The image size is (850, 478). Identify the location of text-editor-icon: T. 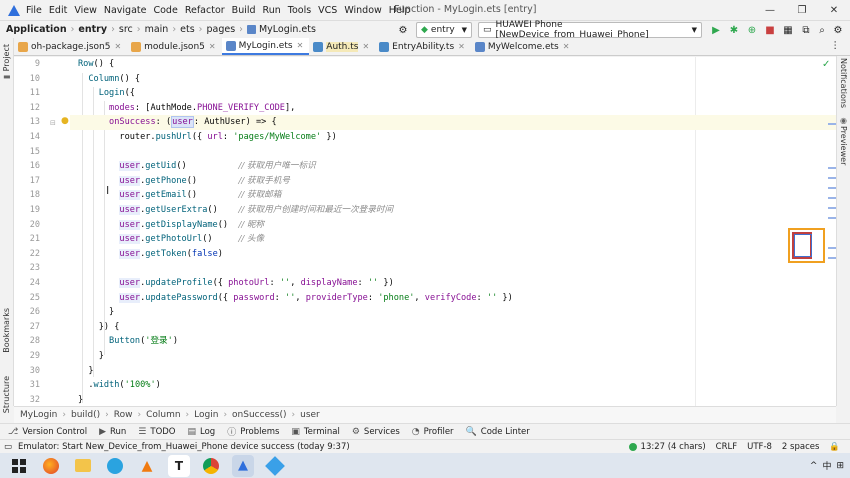
(179, 465).